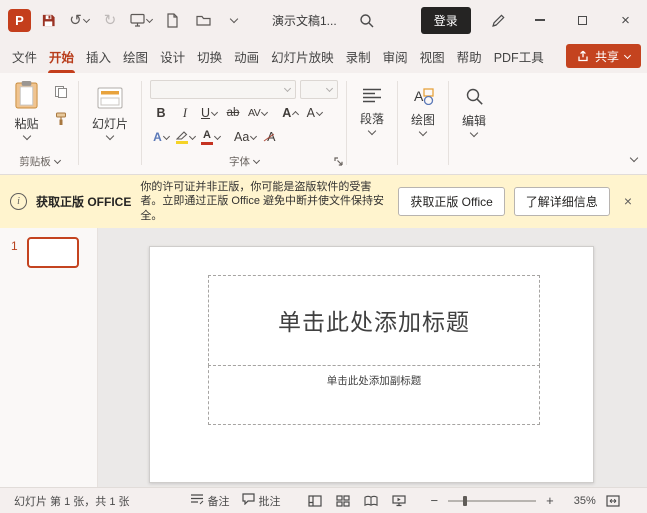 Image resolution: width=647 pixels, height=513 pixels. Describe the element at coordinates (53, 252) in the screenshot. I see `slide-thumbnail` at that location.